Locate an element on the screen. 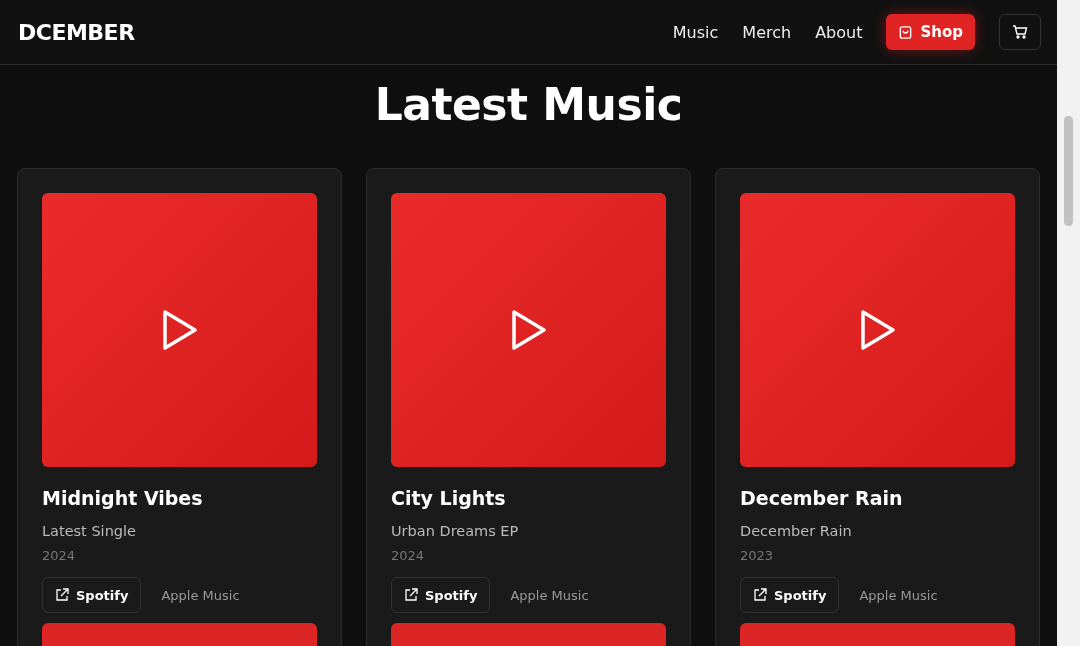  scrollbar is located at coordinates (1068, 323).